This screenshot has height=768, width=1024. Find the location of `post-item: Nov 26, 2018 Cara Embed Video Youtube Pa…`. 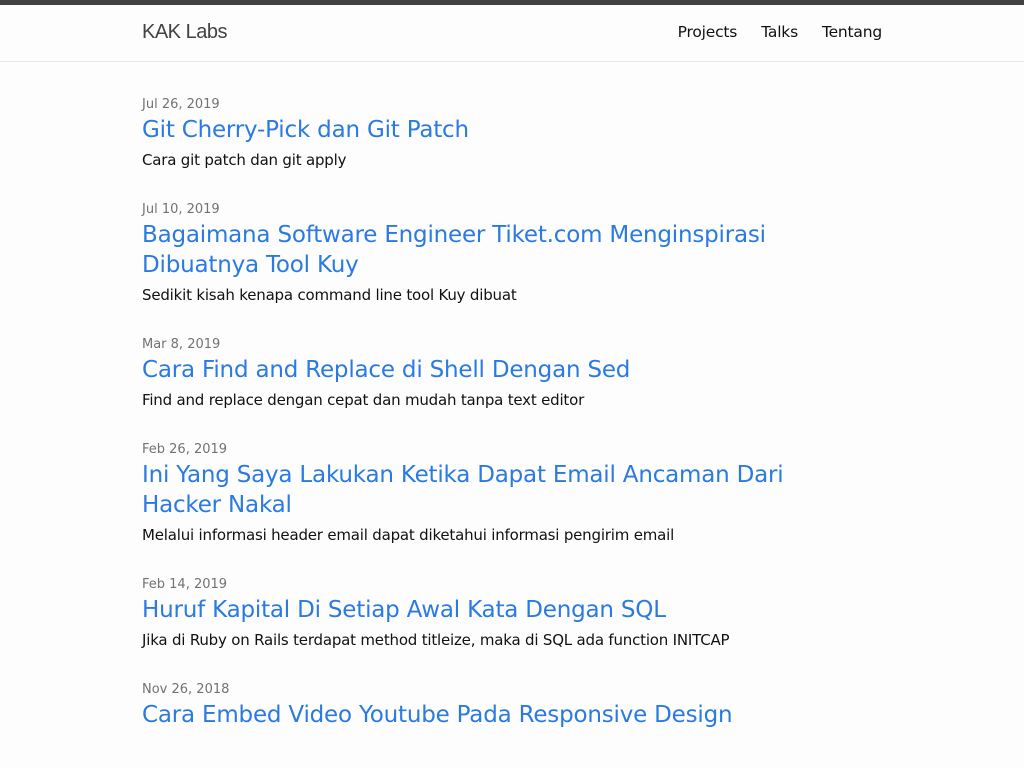

post-item: Nov 26, 2018 Cara Embed Video Youtube Pa… is located at coordinates (512, 705).